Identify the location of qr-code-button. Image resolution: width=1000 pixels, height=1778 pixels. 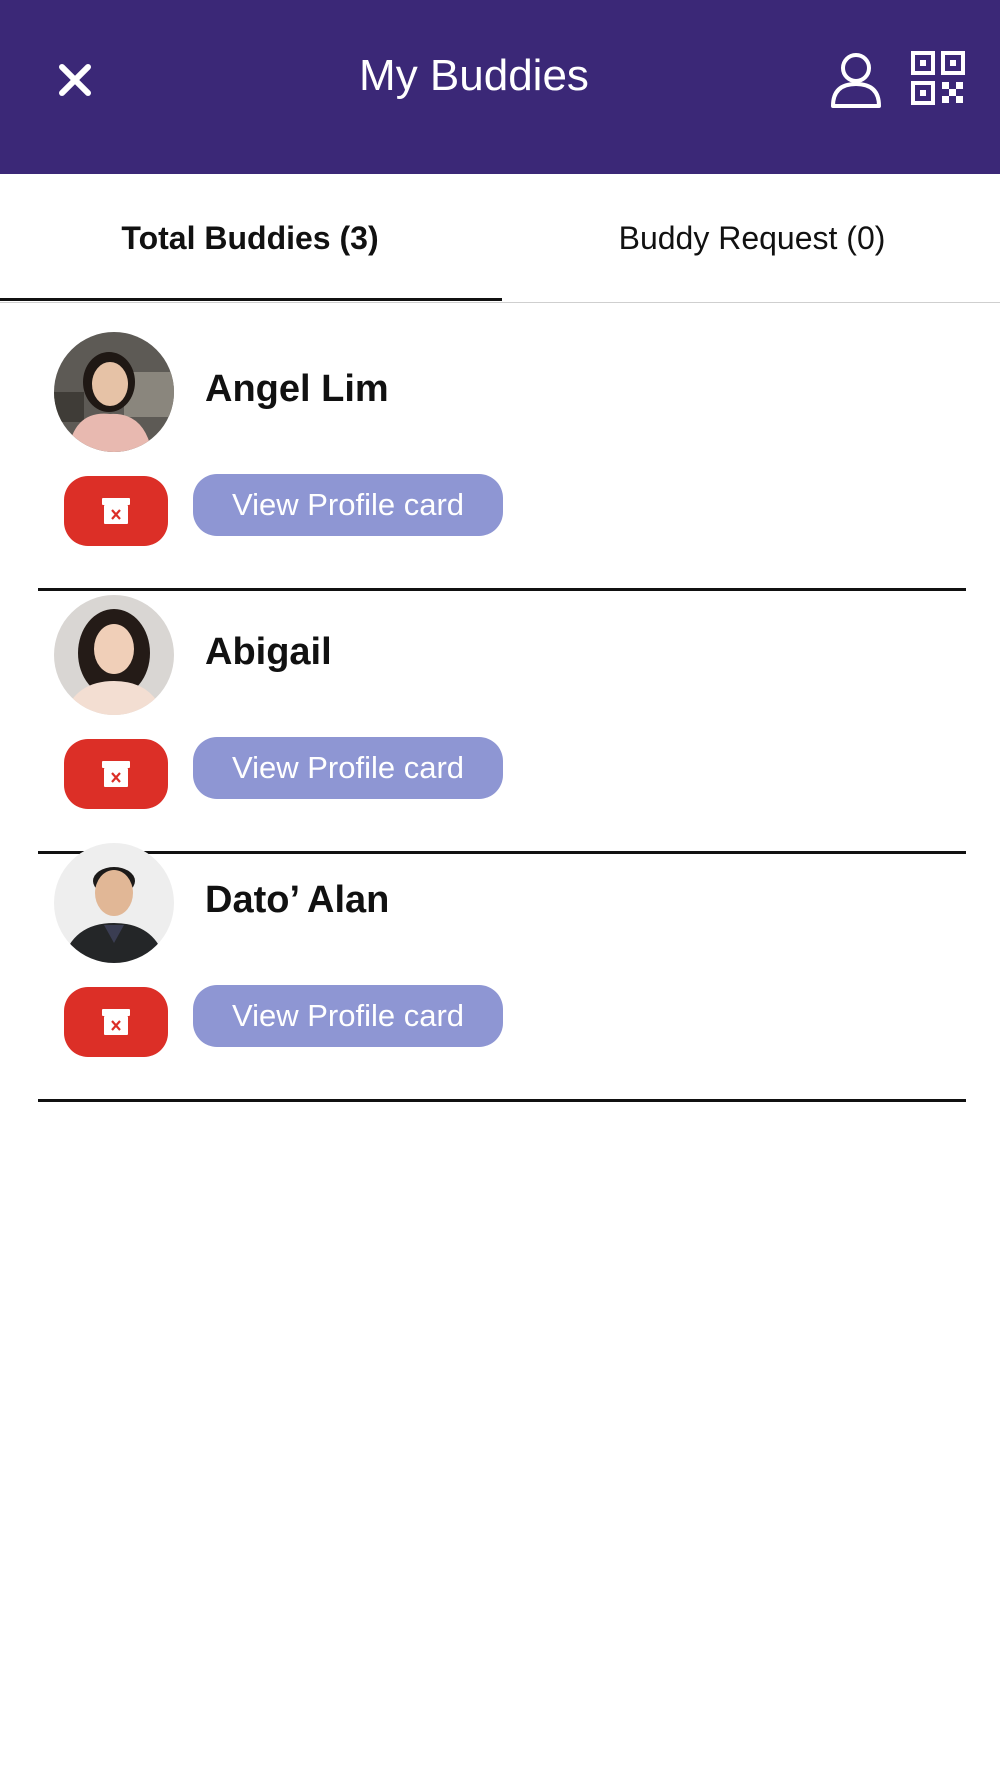
(938, 78).